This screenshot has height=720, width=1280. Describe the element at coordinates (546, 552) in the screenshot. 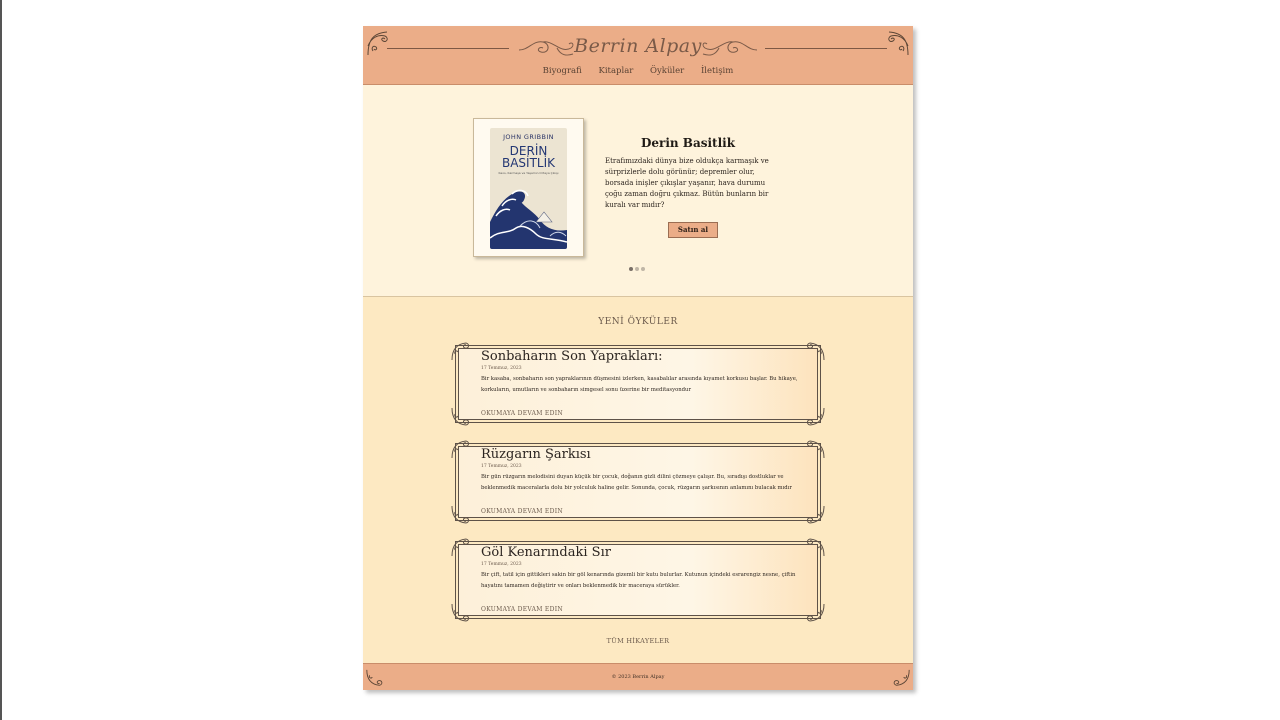

I see `story-title: Göl Kenarındaki Sır` at that location.